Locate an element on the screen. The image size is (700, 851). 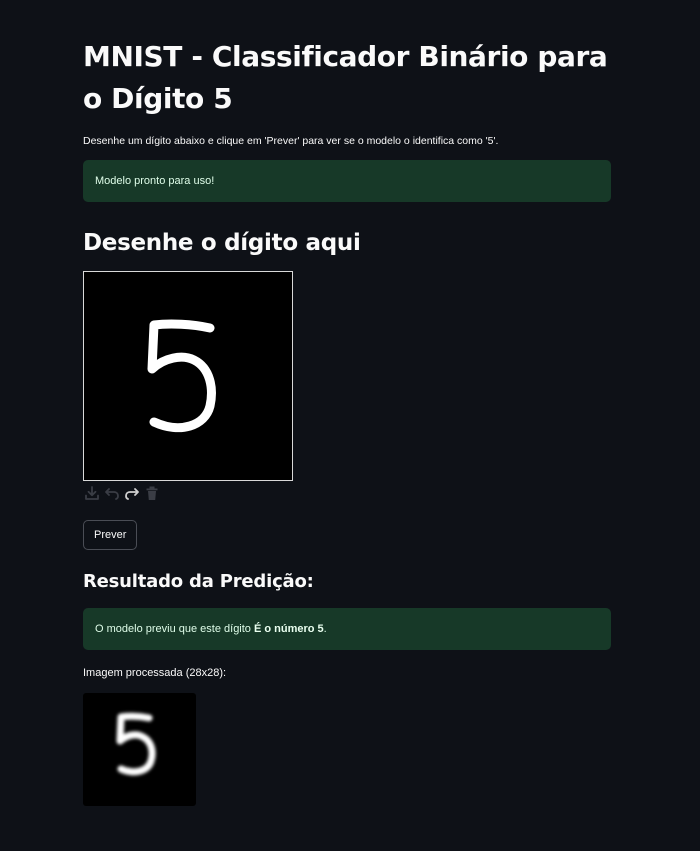
status-alert: Modelo pronto para uso! is located at coordinates (347, 181).